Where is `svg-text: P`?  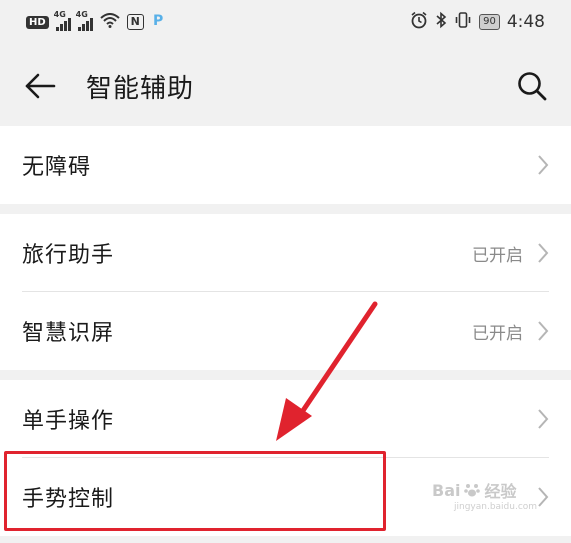
svg-text: P is located at coordinates (158, 21).